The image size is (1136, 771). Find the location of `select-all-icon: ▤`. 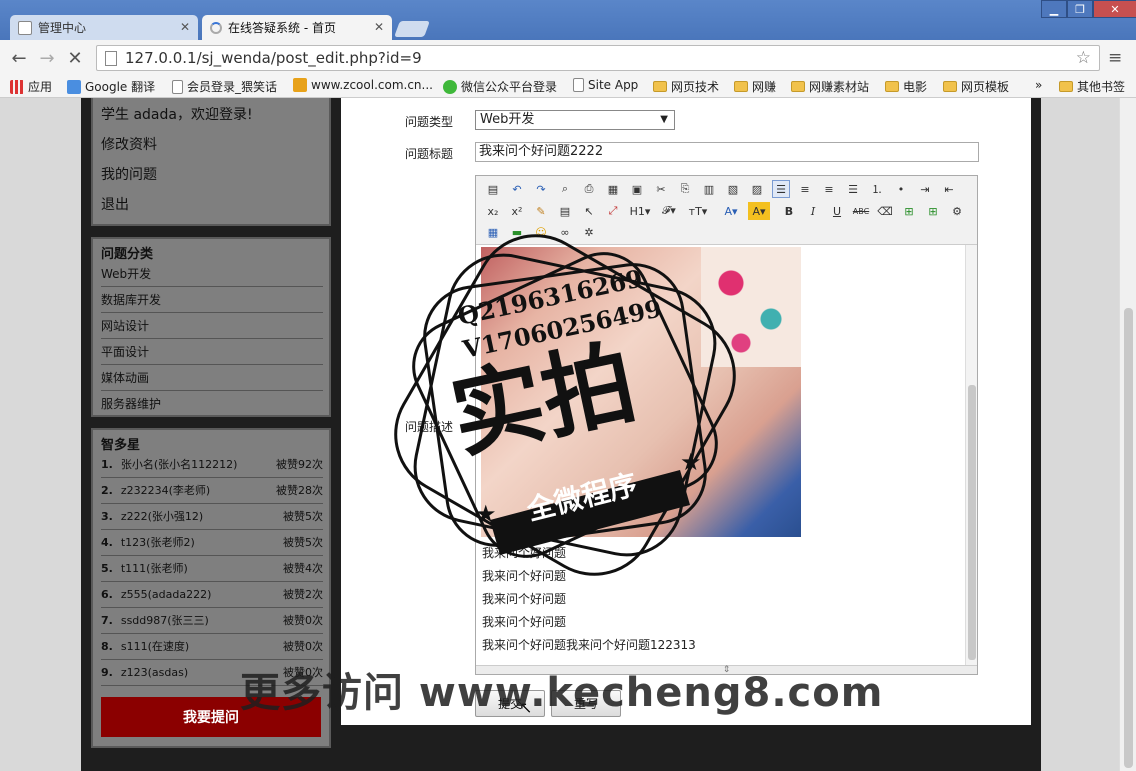

select-all-icon: ▤ is located at coordinates (565, 211).